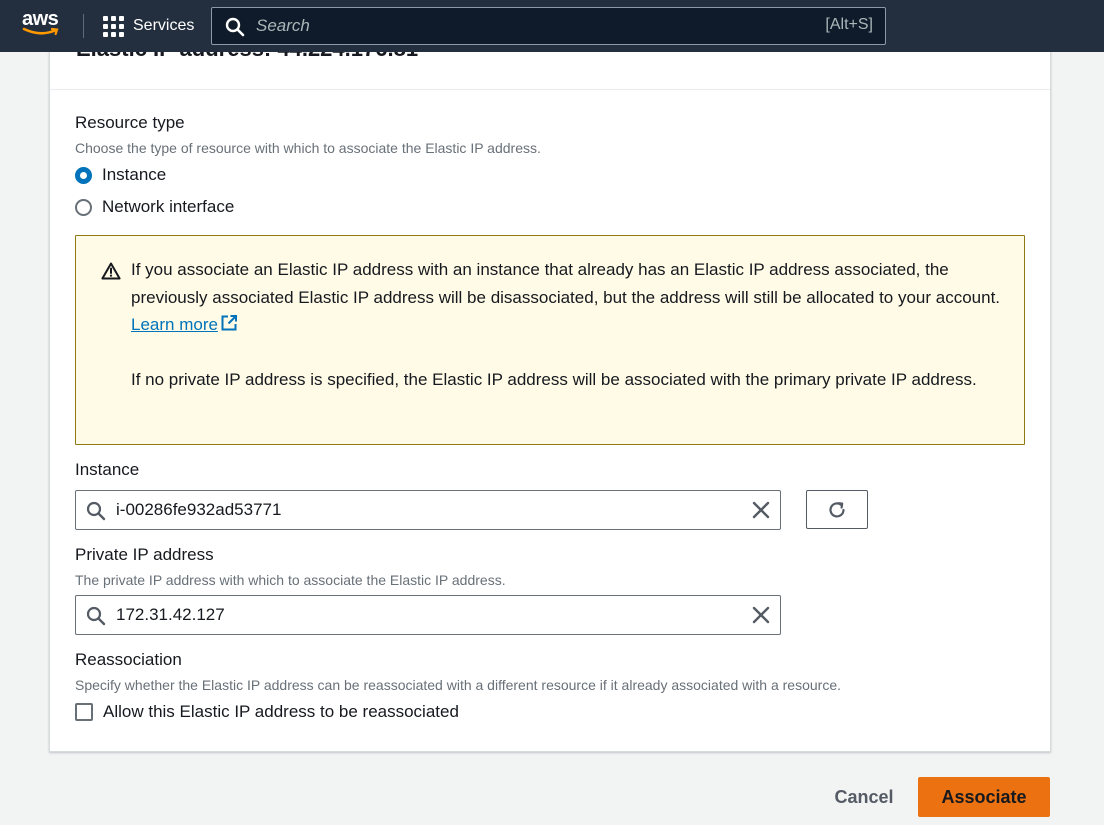 The width and height of the screenshot is (1104, 825). What do you see at coordinates (40, 31) in the screenshot?
I see `aws-smile-icon` at bounding box center [40, 31].